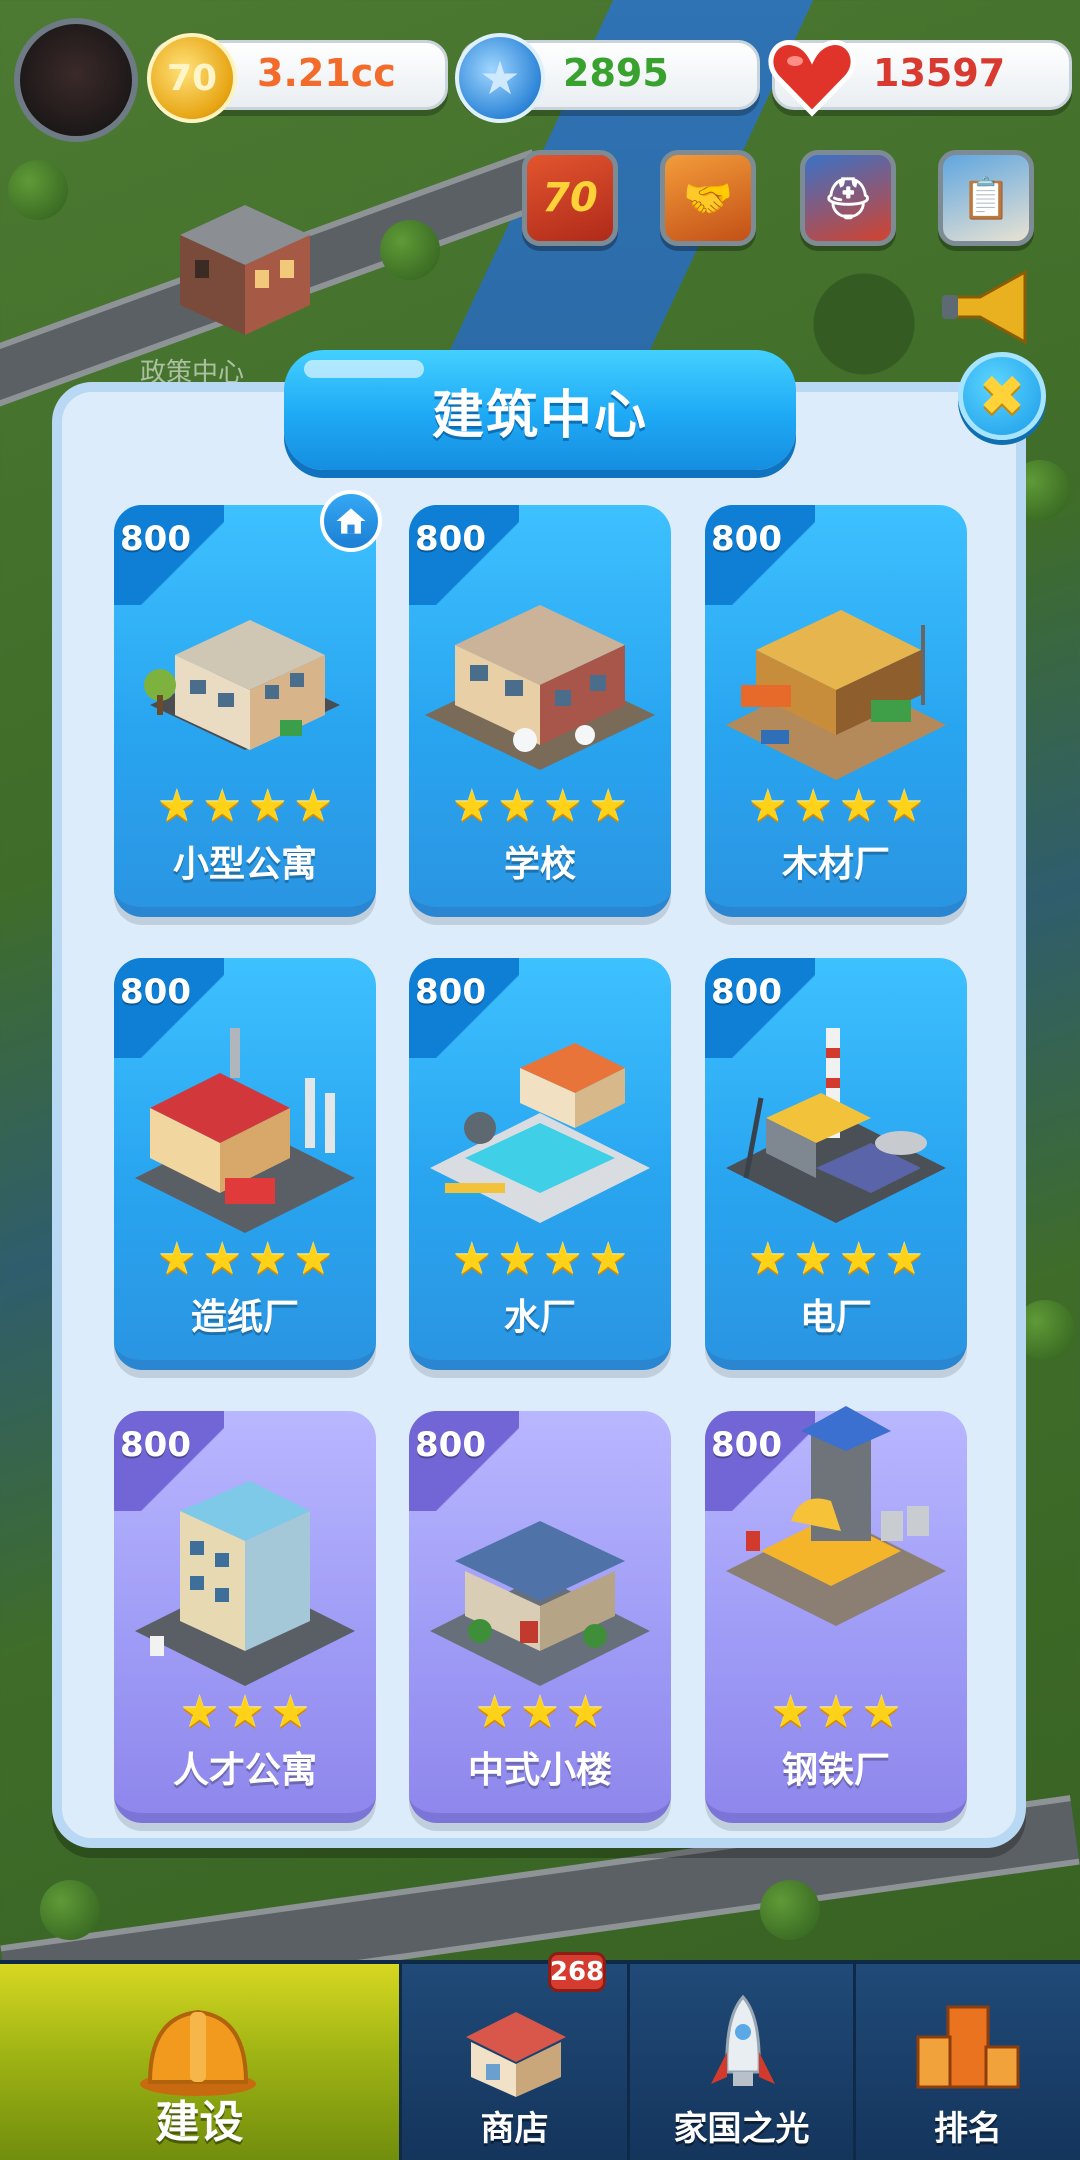 The image size is (1080, 2160). I want to click on building-name: 电厂, so click(835, 1317).